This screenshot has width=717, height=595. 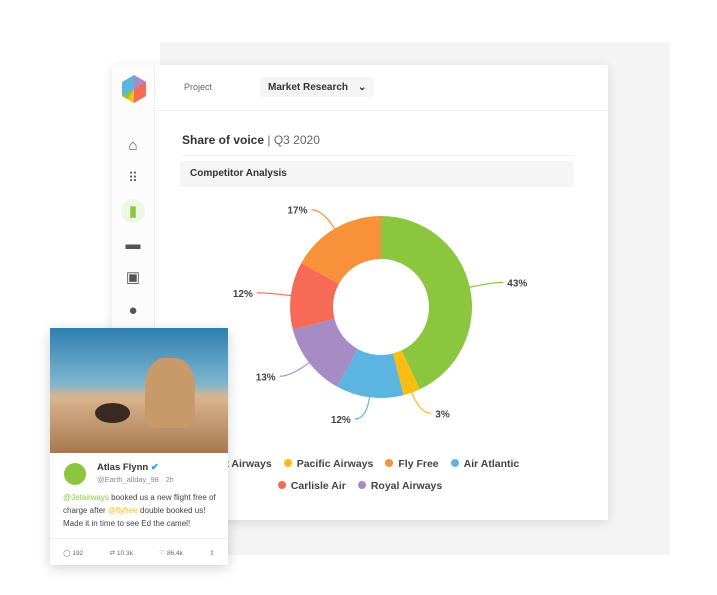 I want to click on avatar, so click(x=75, y=474).